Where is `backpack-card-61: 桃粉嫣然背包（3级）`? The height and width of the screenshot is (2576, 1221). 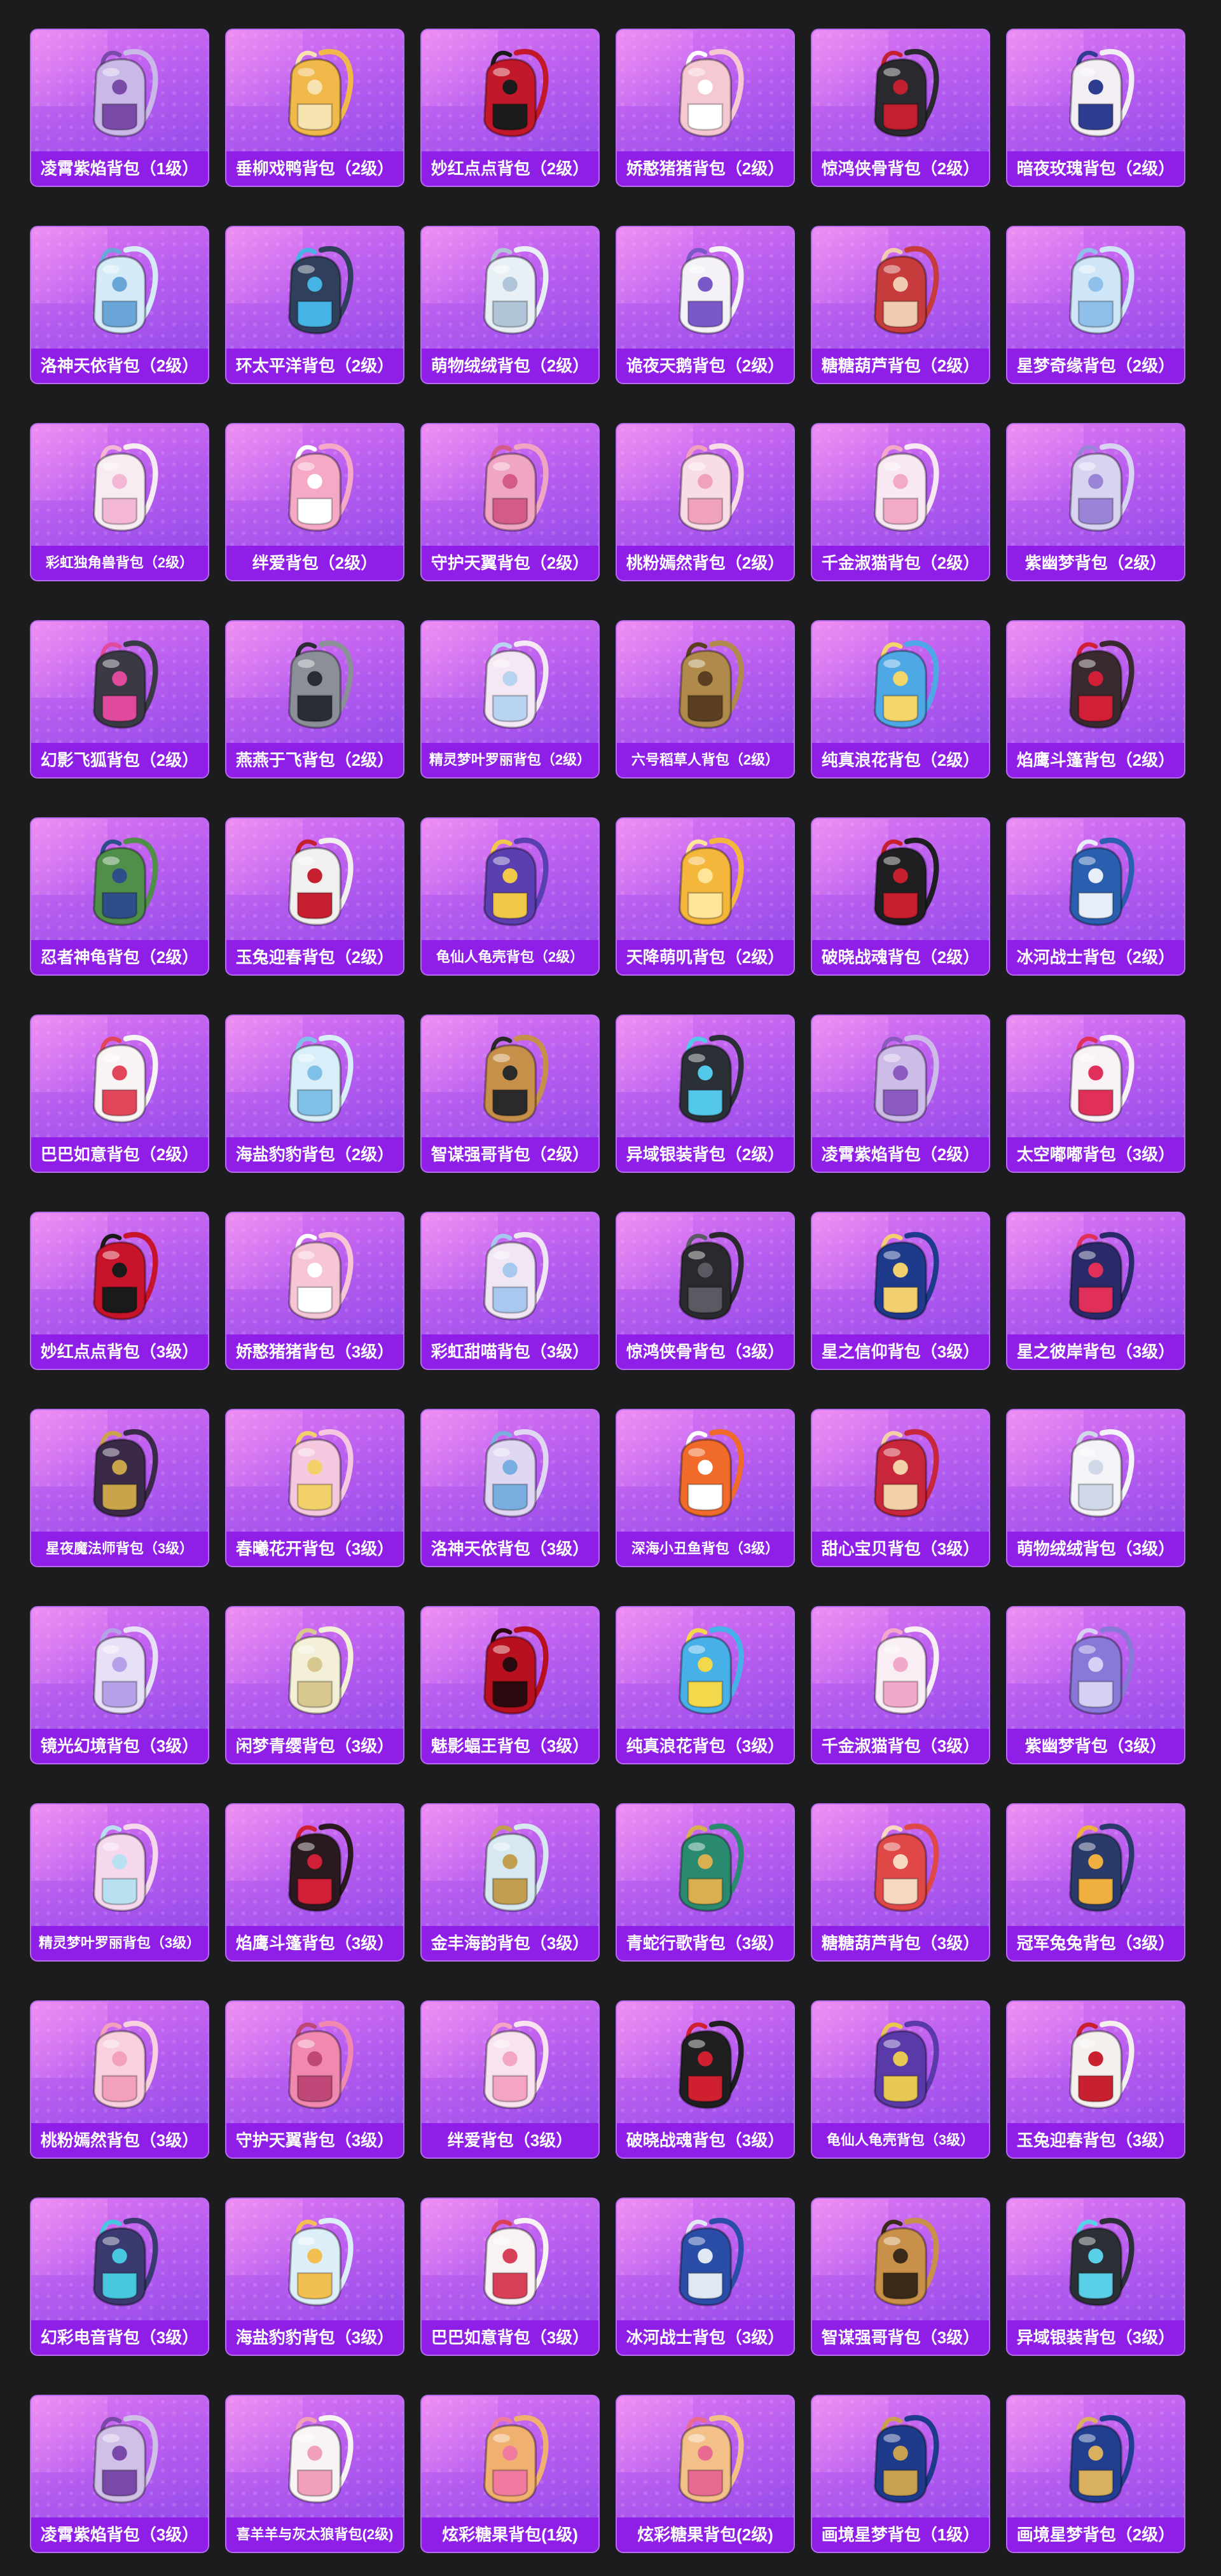 backpack-card-61: 桃粉嫣然背包（3级） is located at coordinates (119, 2079).